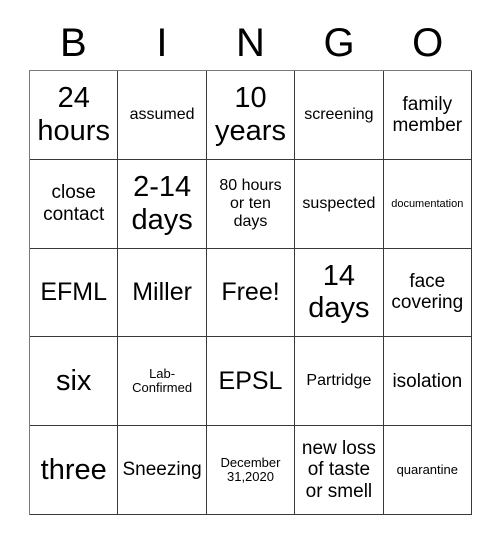 This screenshot has height=544, width=500. I want to click on bingo-cell-label: 10 years, so click(250, 114).